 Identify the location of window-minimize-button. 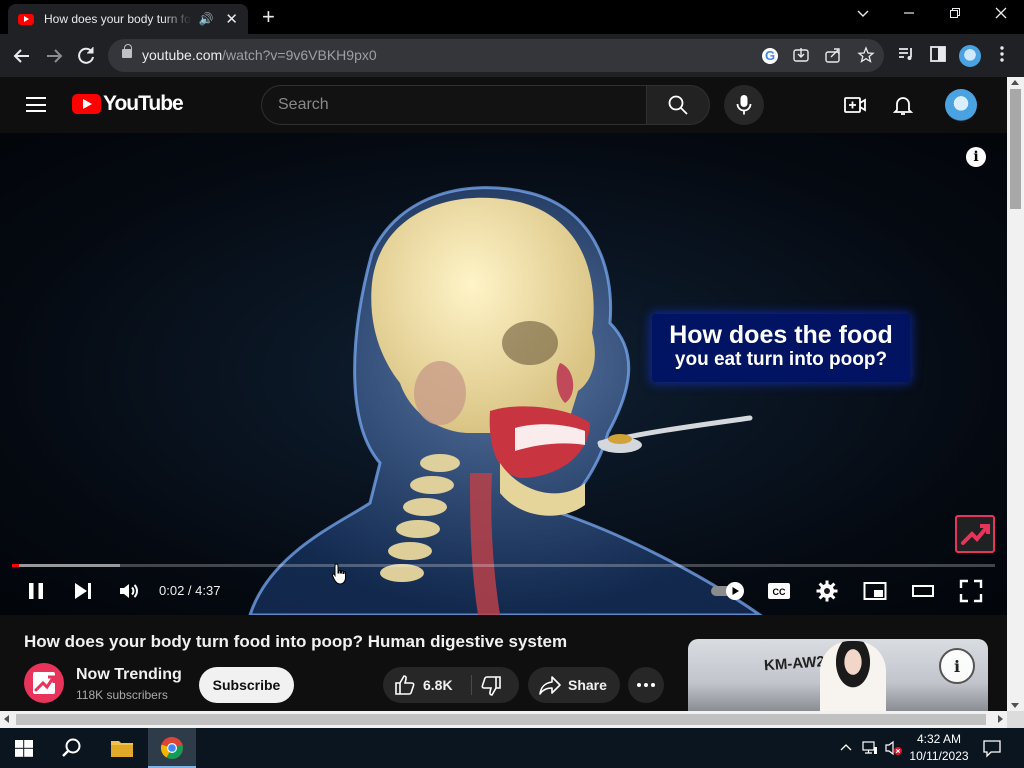
(909, 14).